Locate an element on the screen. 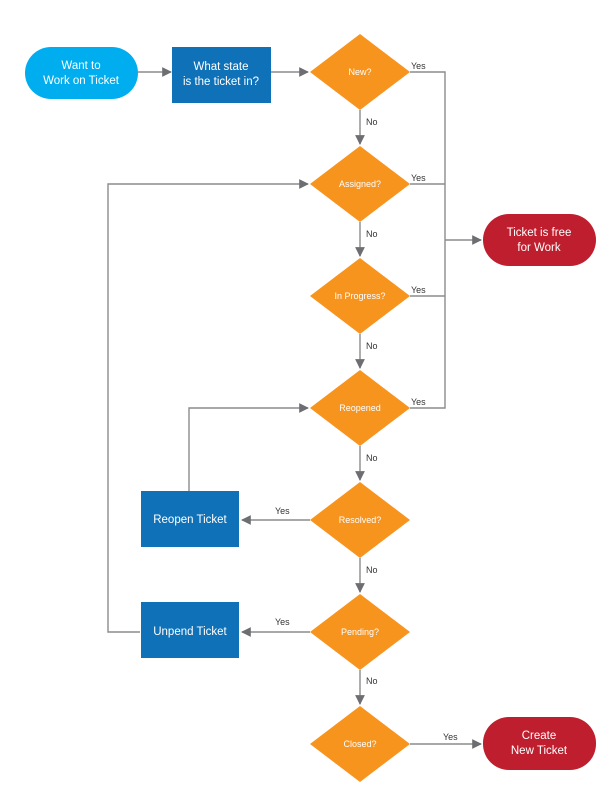 This screenshot has width=612, height=792. label-in-progress-no: No is located at coordinates (372, 346).